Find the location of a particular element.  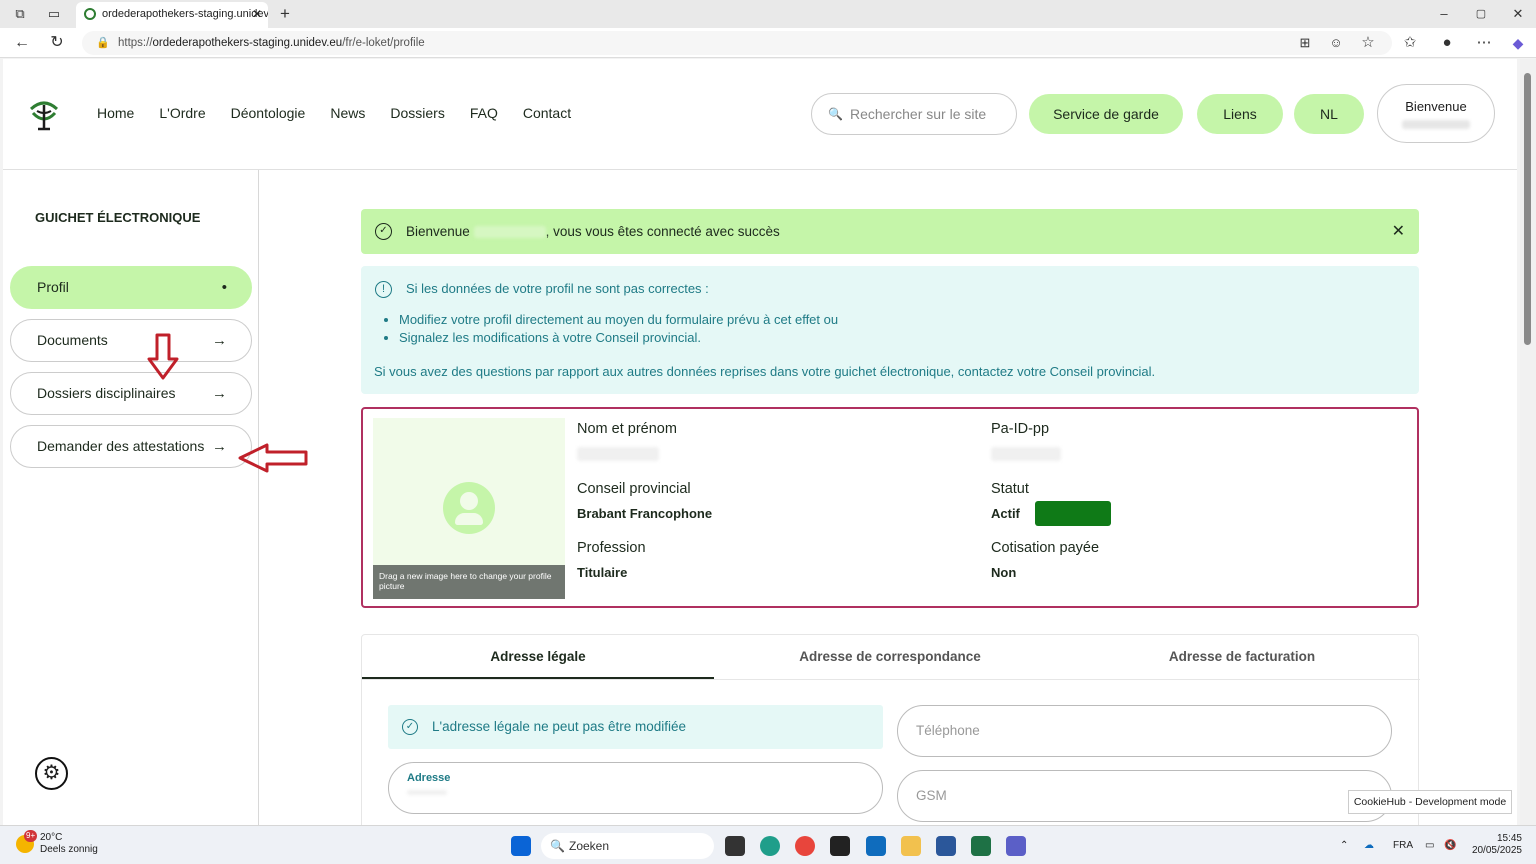

tab-title: ordederapothekers-staging.unidev.eu is located at coordinates (185, 14).